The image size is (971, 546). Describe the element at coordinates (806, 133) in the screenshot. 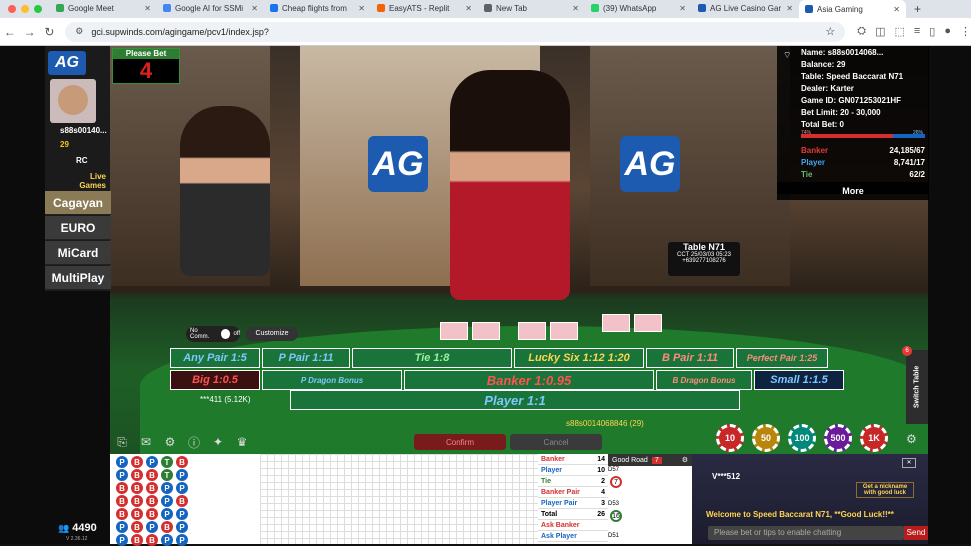

I see `banker-pct: 74%` at that location.